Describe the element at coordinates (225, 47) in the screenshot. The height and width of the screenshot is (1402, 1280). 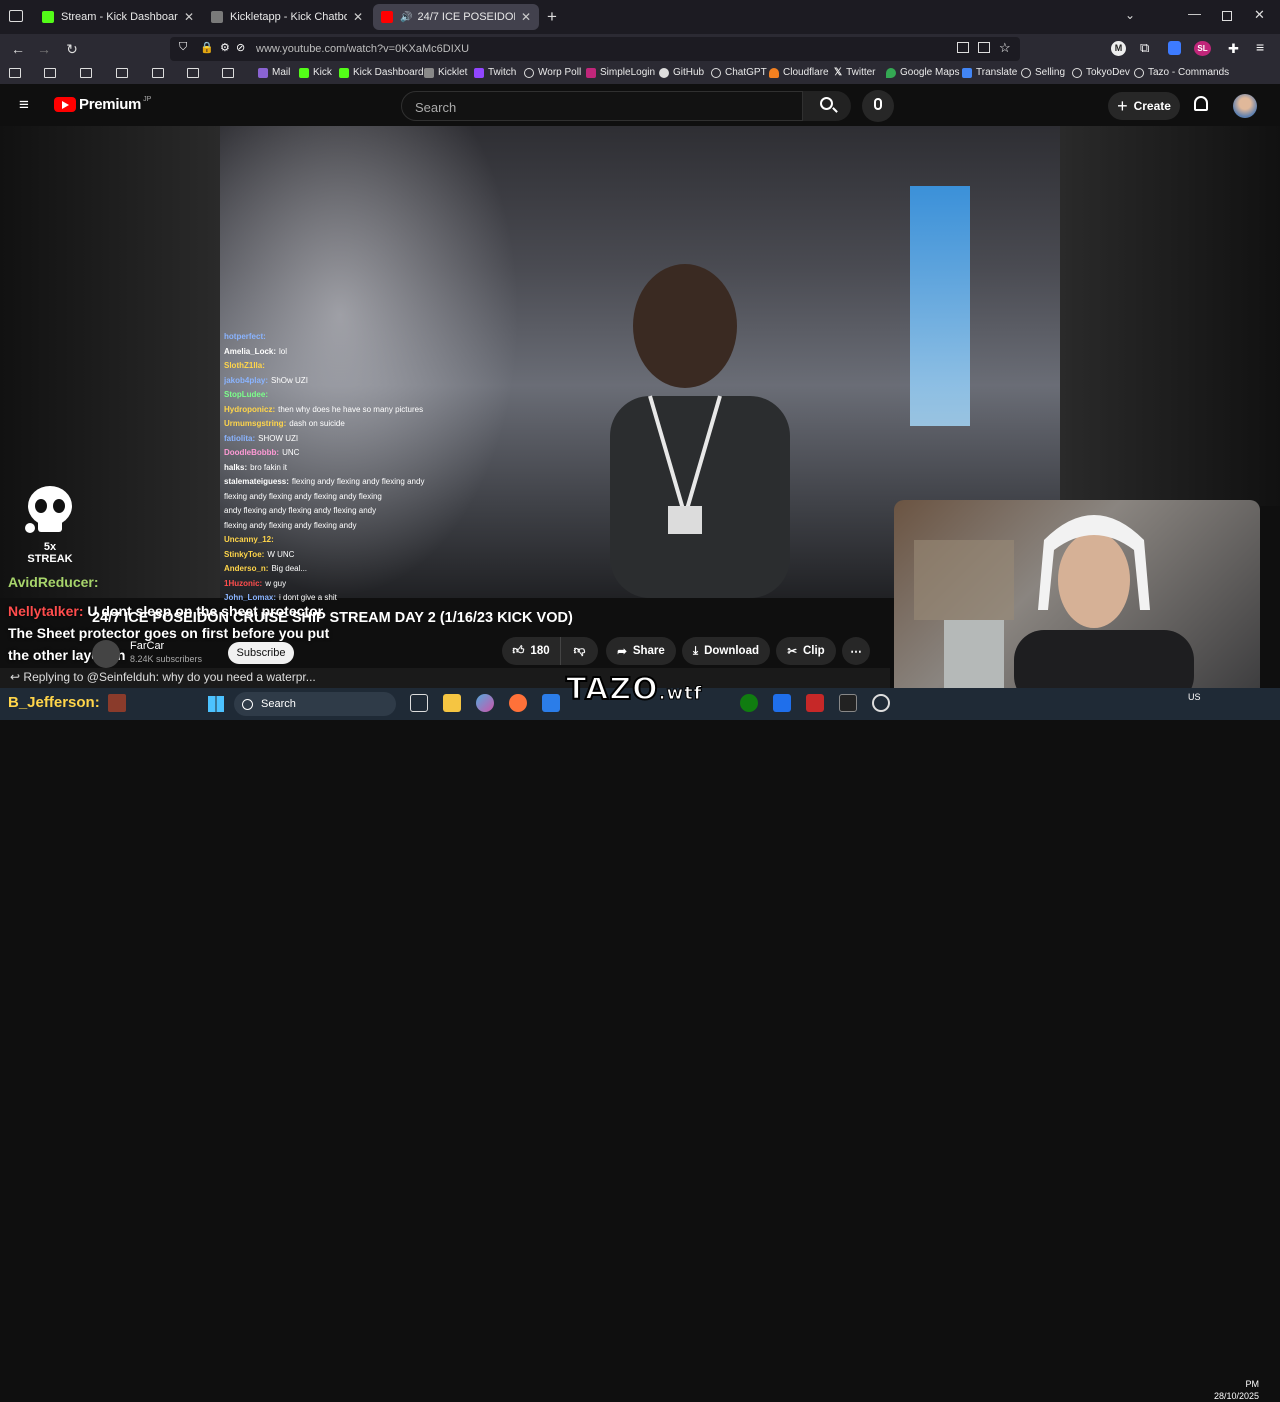
I see `permissions-icon: ⚙` at that location.